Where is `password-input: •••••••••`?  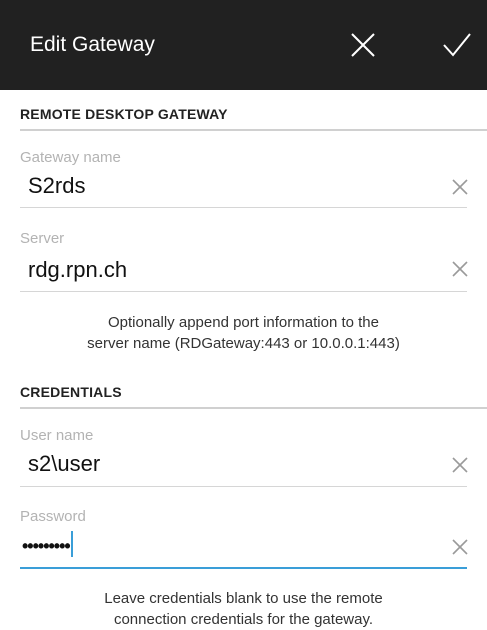
password-input: ••••••••• is located at coordinates (47, 545).